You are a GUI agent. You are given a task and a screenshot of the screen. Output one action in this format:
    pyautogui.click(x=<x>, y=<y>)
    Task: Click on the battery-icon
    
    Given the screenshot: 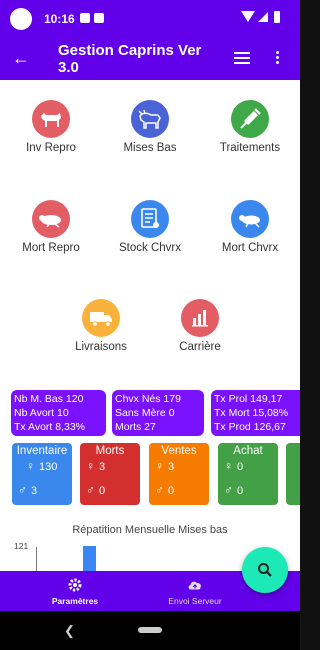 What is the action you would take?
    pyautogui.click(x=277, y=17)
    